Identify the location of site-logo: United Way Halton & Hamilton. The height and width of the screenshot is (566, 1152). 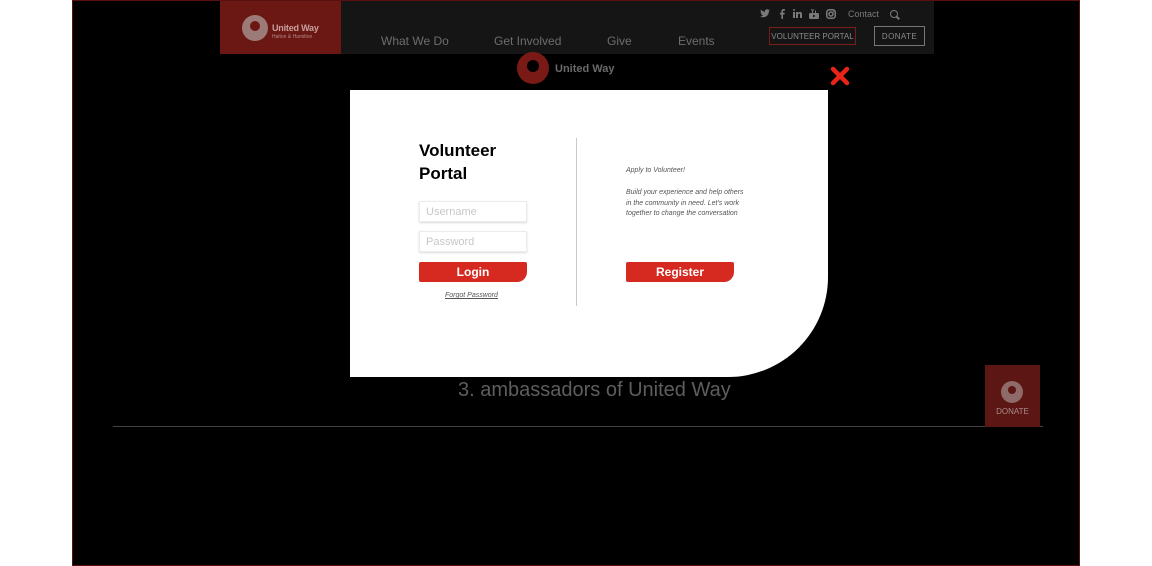
(280, 27).